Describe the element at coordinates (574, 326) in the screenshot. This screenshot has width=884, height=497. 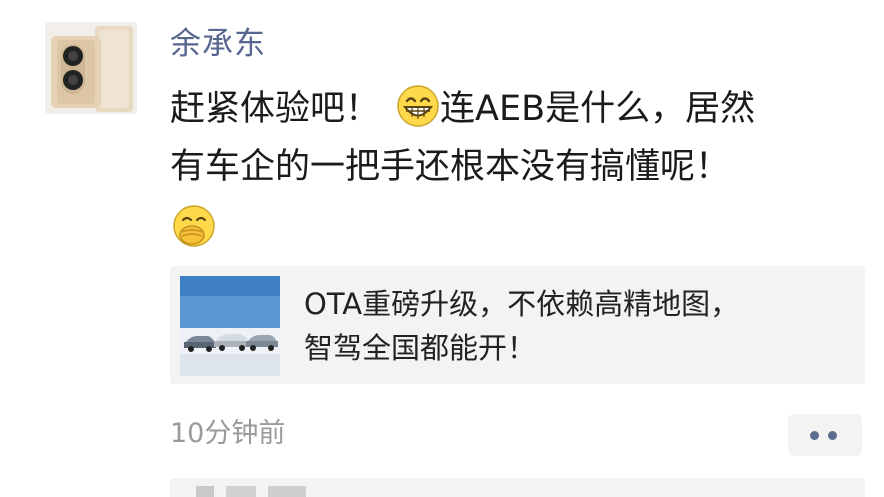
I see `link-title: OTA重磅升级，不依赖高精地图， 智驾全国都能开！` at that location.